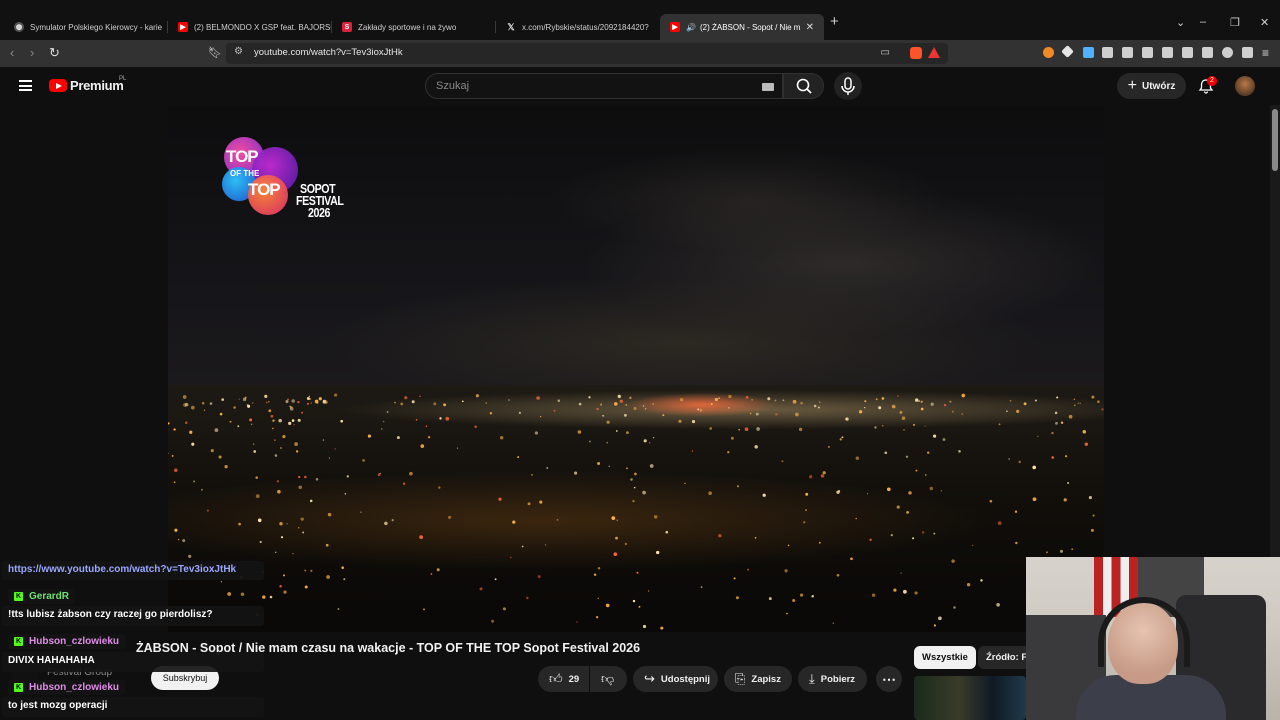  What do you see at coordinates (834, 21) in the screenshot?
I see `new-tab-button: +` at bounding box center [834, 21].